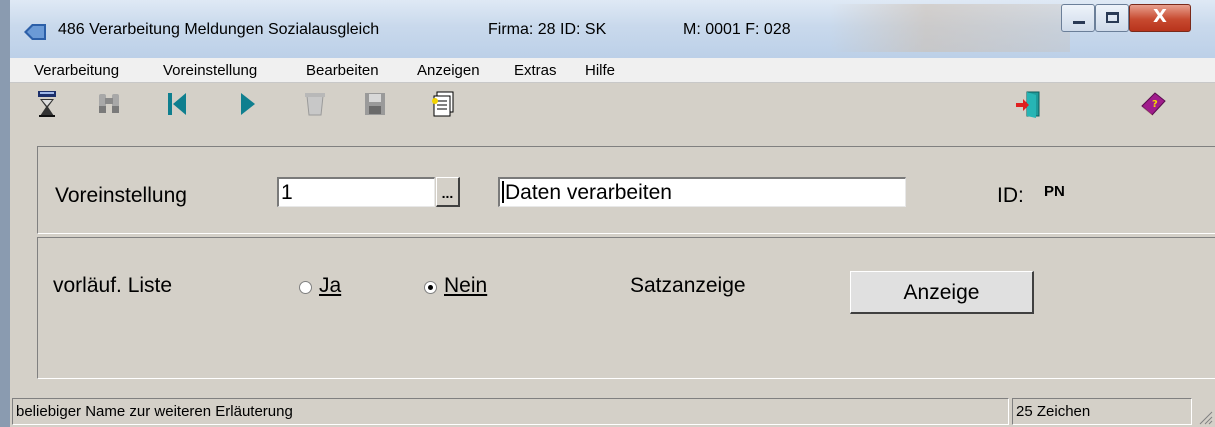 This screenshot has height=427, width=1215. I want to click on menu-hilfe: Hilfe, so click(600, 70).